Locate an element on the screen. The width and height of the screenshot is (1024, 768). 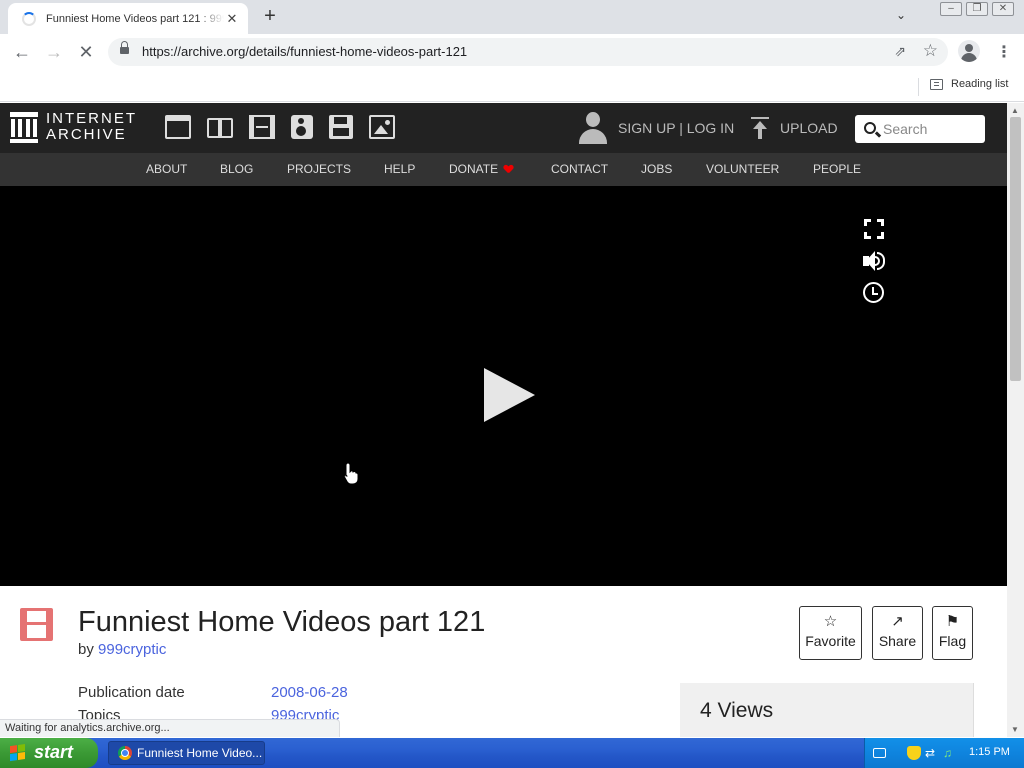
scroll-up-arrow-icon: ▲ is located at coordinates (1015, 110).